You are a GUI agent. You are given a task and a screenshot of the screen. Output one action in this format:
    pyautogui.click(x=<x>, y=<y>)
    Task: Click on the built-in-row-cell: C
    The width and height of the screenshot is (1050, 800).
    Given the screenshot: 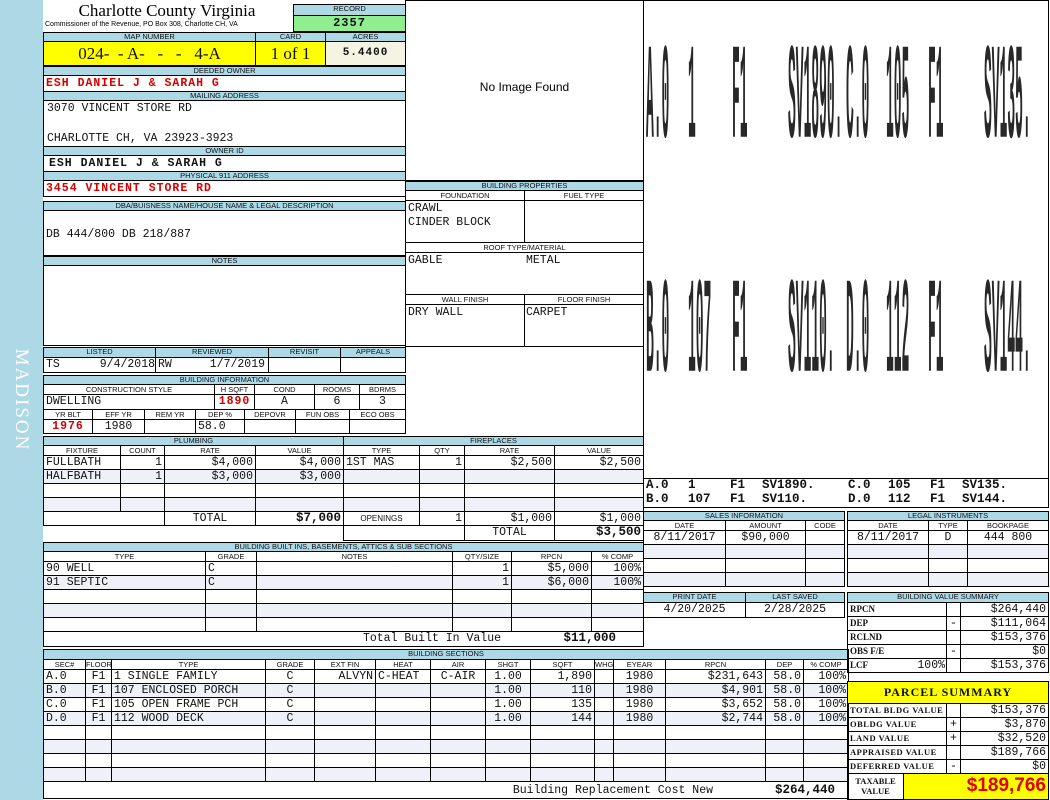 What is the action you would take?
    pyautogui.click(x=231, y=582)
    